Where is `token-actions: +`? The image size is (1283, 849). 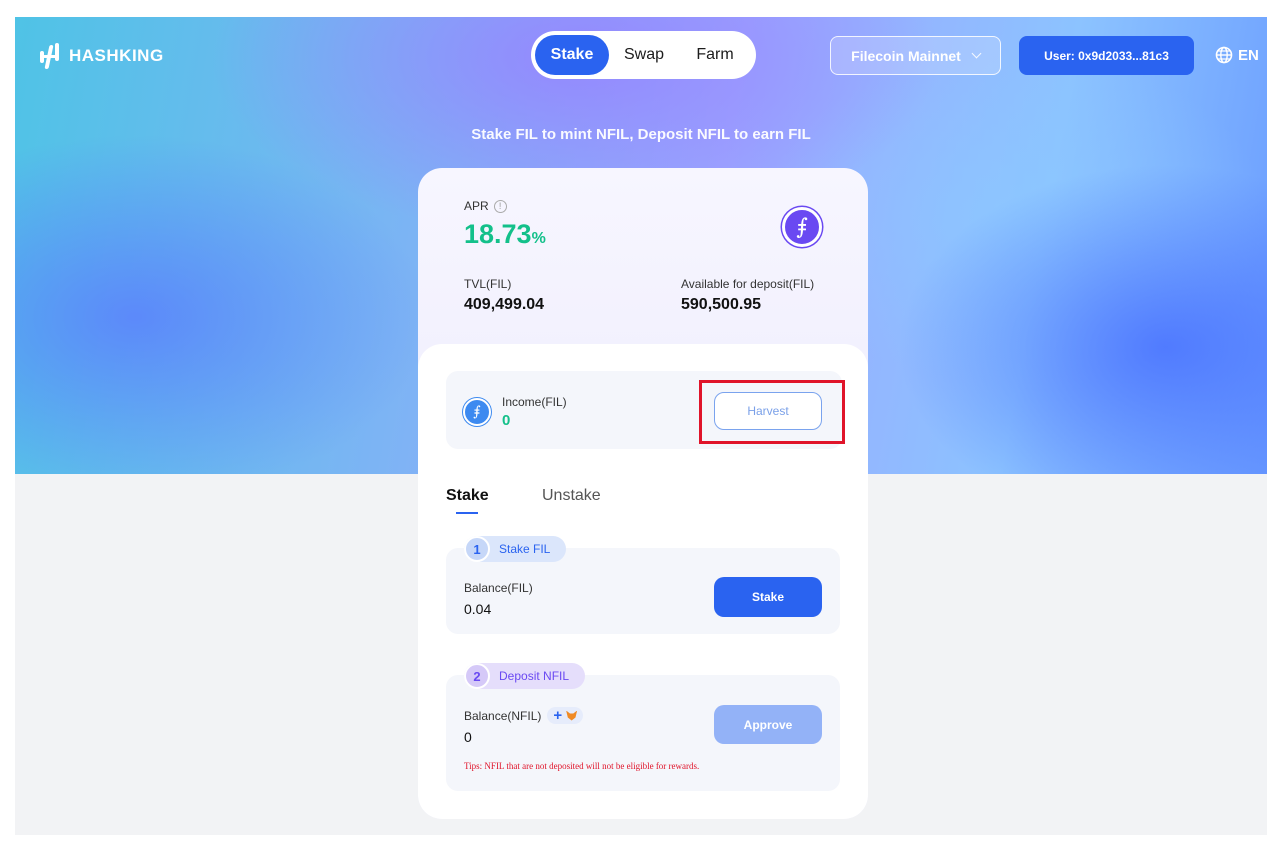 token-actions: + is located at coordinates (565, 715).